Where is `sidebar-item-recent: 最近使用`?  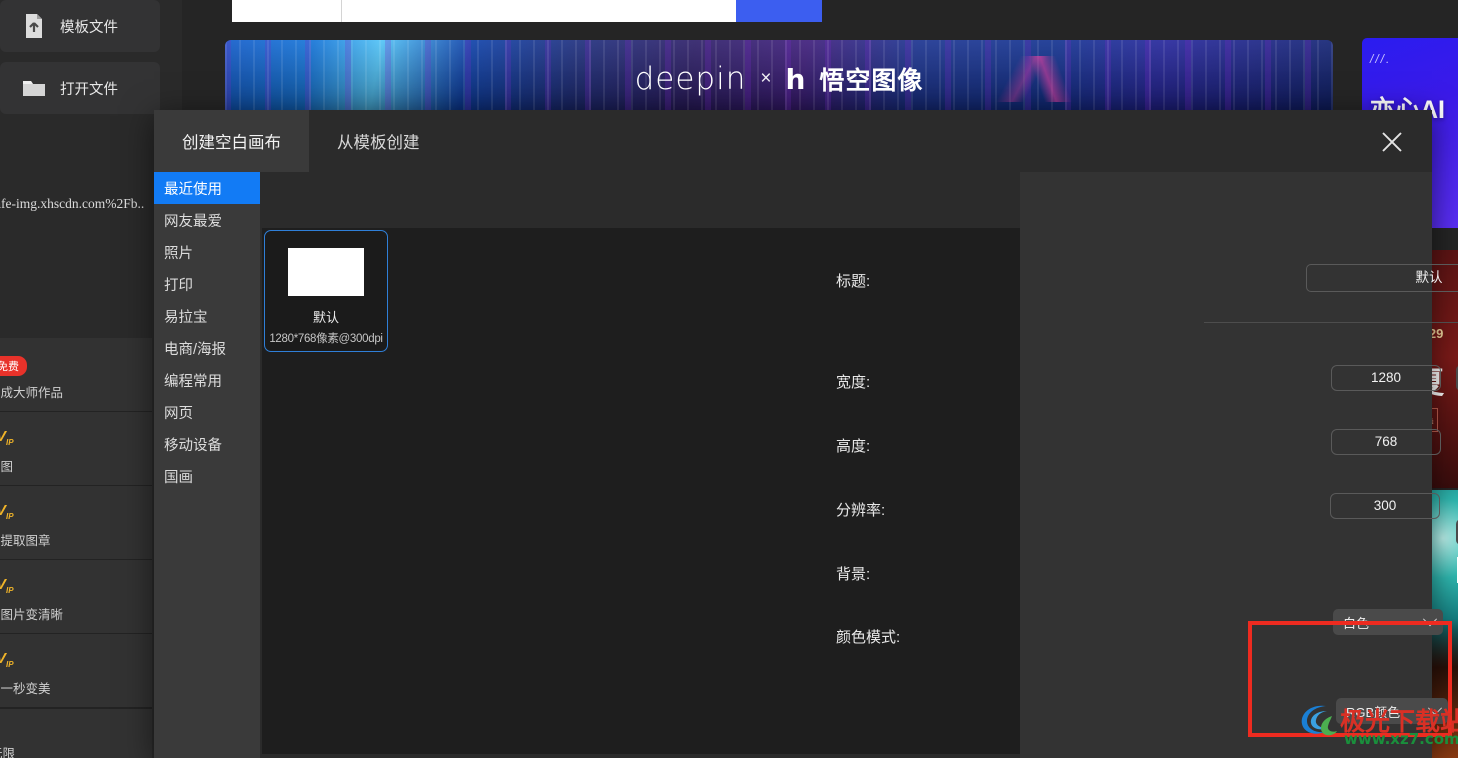
sidebar-item-recent: 最近使用 is located at coordinates (207, 188).